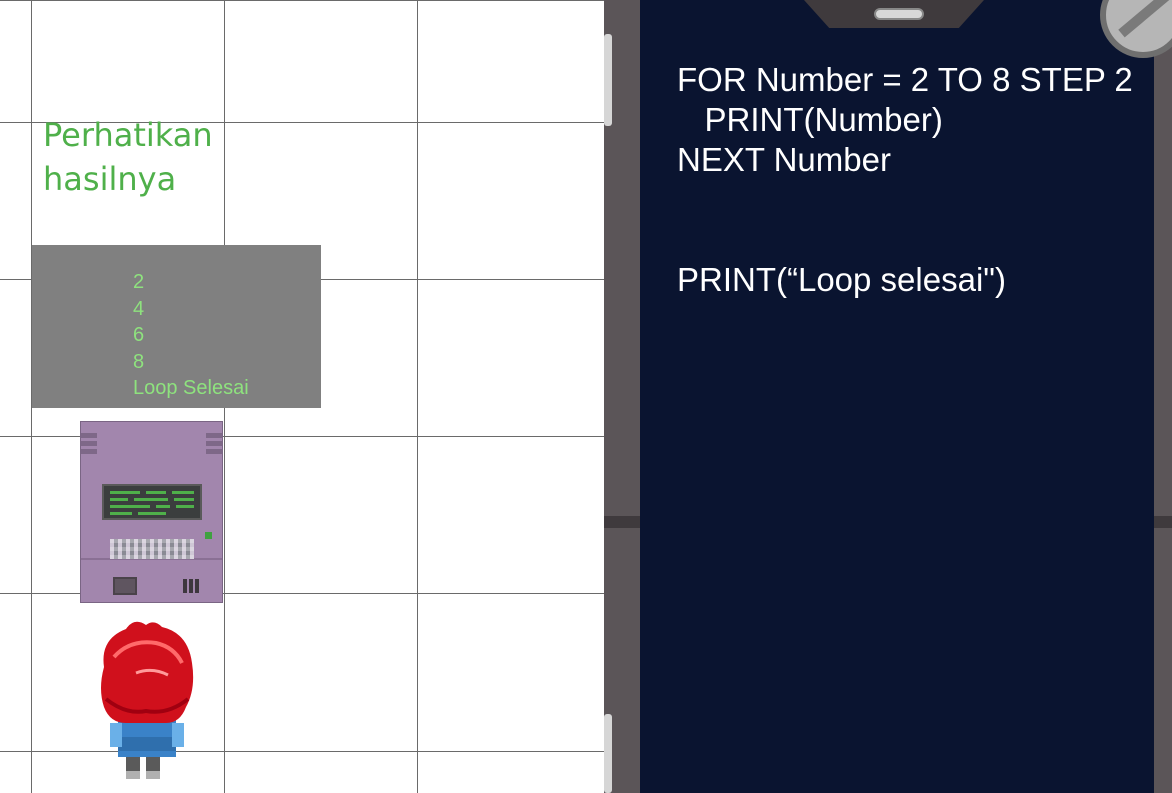  Describe the element at coordinates (125, 586) in the screenshot. I see `power-button` at that location.